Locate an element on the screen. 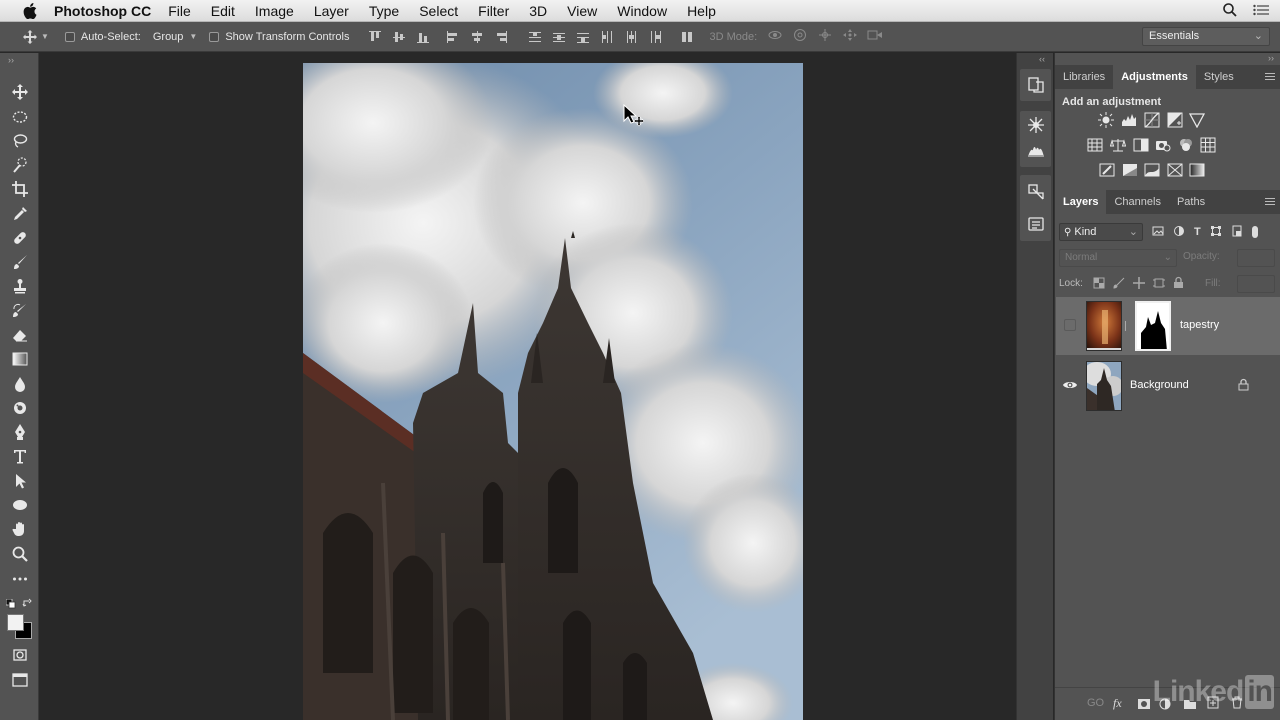 The height and width of the screenshot is (720, 1280). add-mask-icon is located at coordinates (1144, 706).